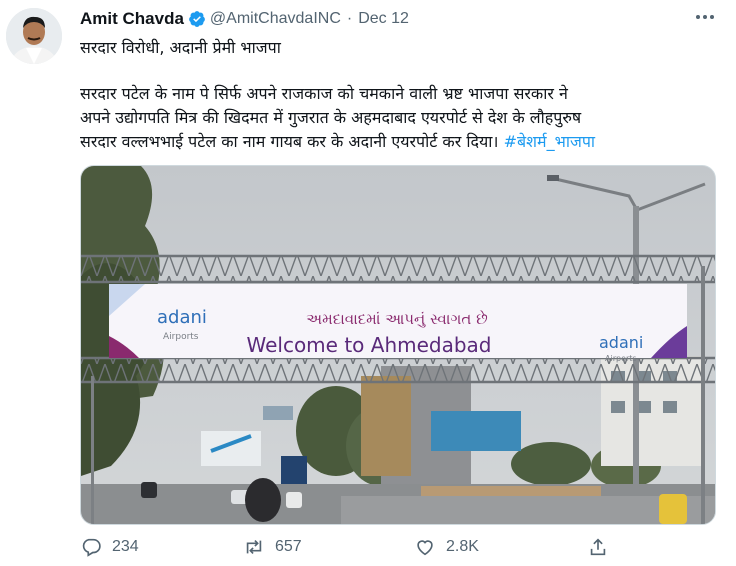 The image size is (736, 566). Describe the element at coordinates (360, 549) in the screenshot. I see `action-bar: 234 657 2.8K` at that location.